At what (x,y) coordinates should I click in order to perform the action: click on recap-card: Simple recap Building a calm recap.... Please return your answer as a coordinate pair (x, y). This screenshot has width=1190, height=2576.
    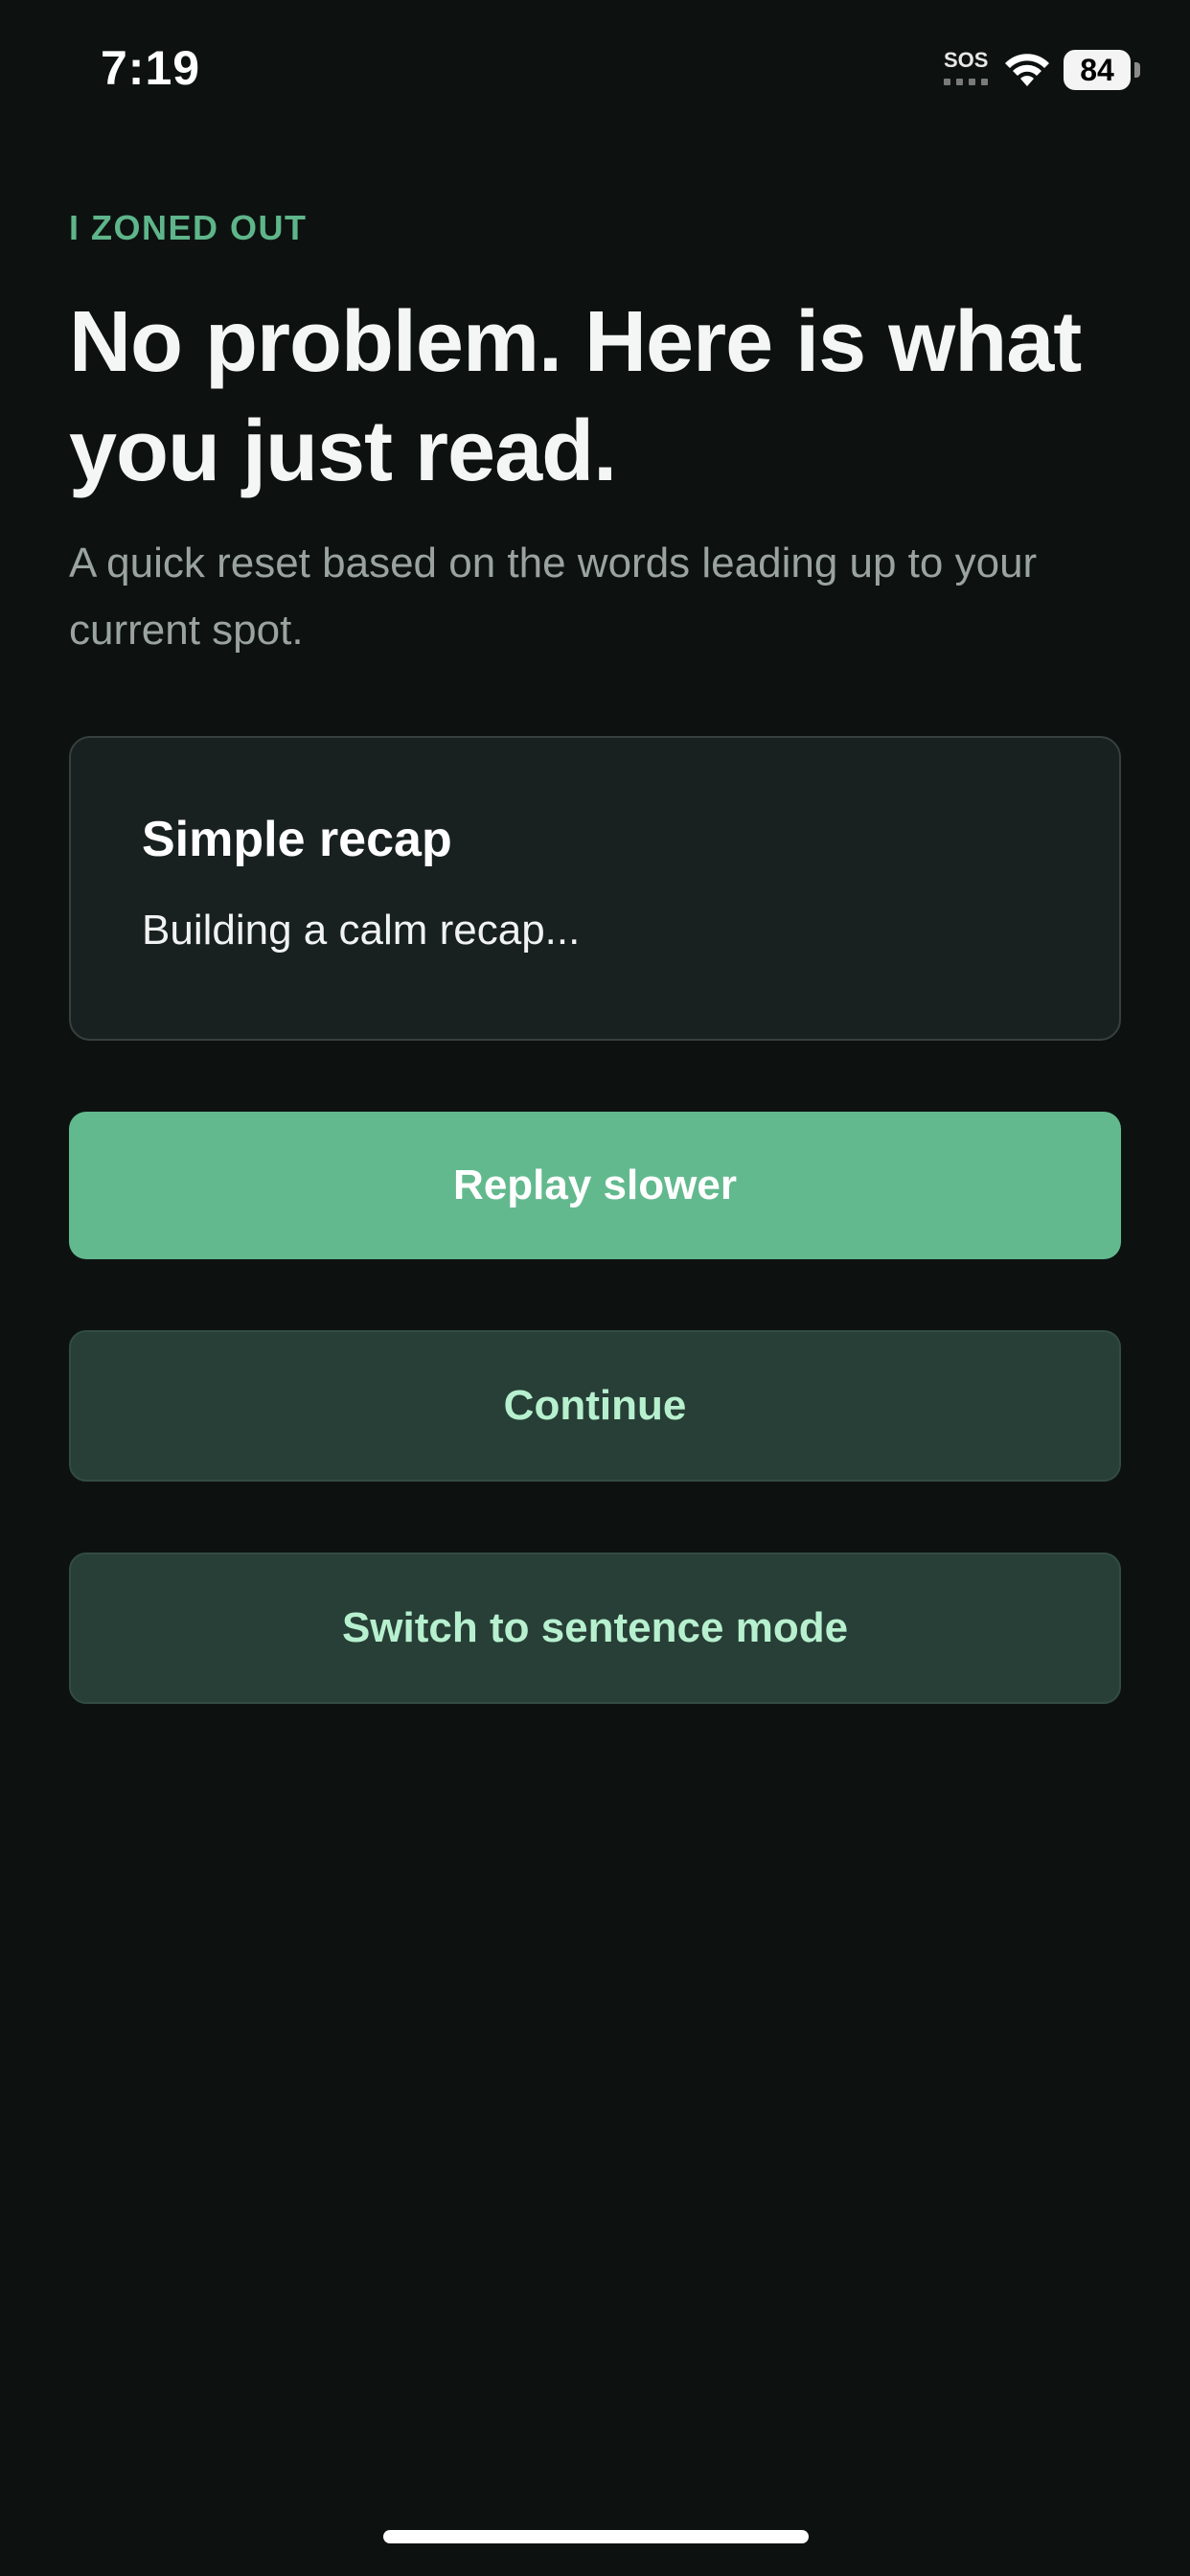
    Looking at the image, I should click on (595, 888).